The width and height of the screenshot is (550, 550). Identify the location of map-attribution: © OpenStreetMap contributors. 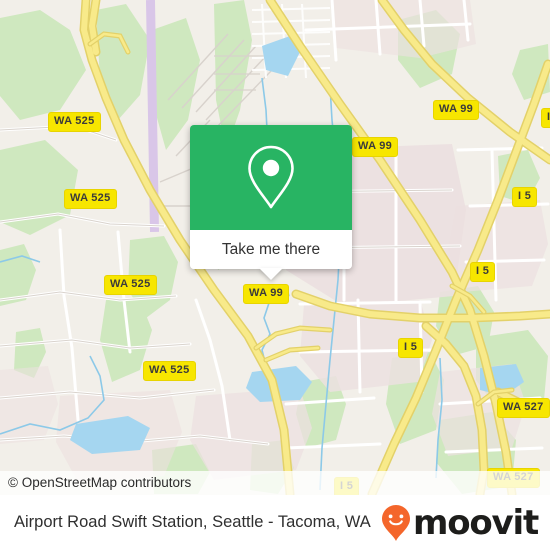
(275, 483).